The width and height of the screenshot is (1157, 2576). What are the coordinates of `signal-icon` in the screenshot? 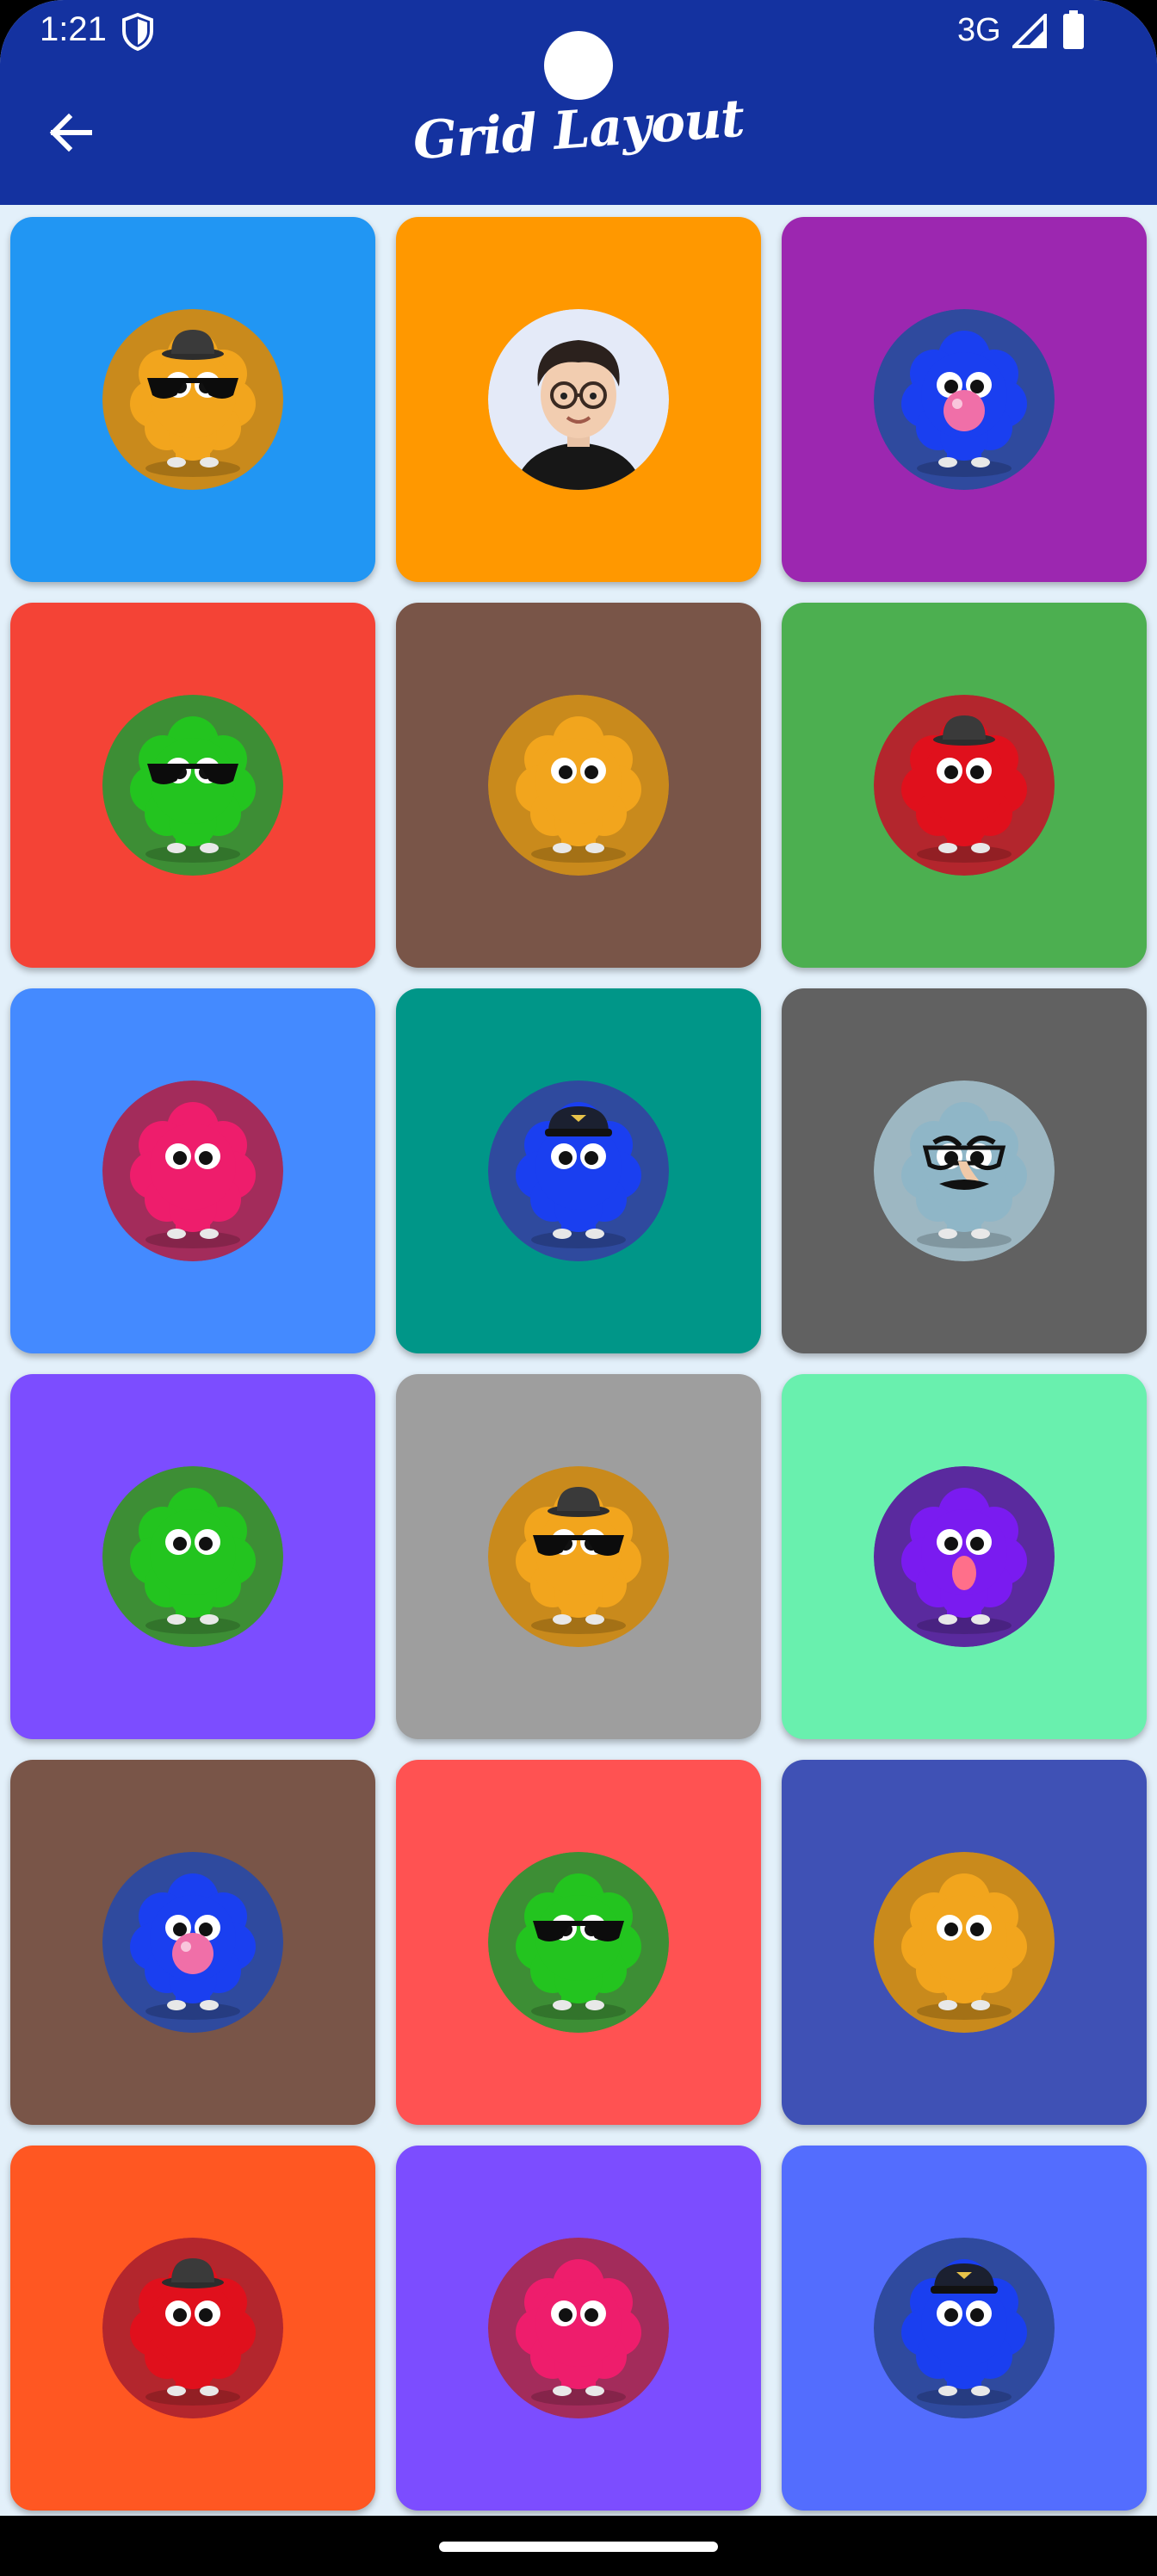 It's located at (1029, 31).